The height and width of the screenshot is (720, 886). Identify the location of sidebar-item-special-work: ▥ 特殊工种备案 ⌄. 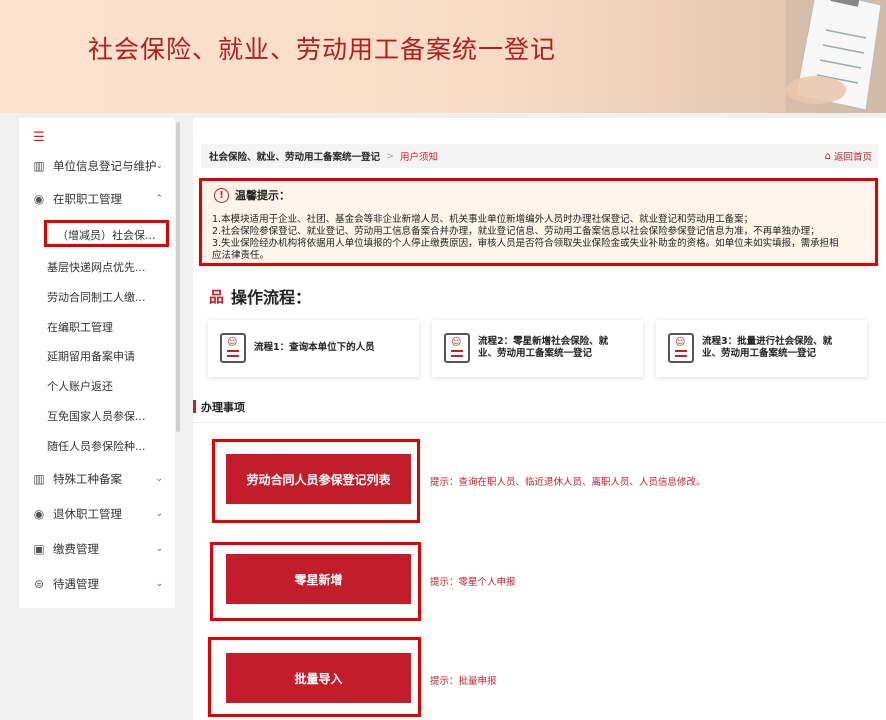
(97, 479).